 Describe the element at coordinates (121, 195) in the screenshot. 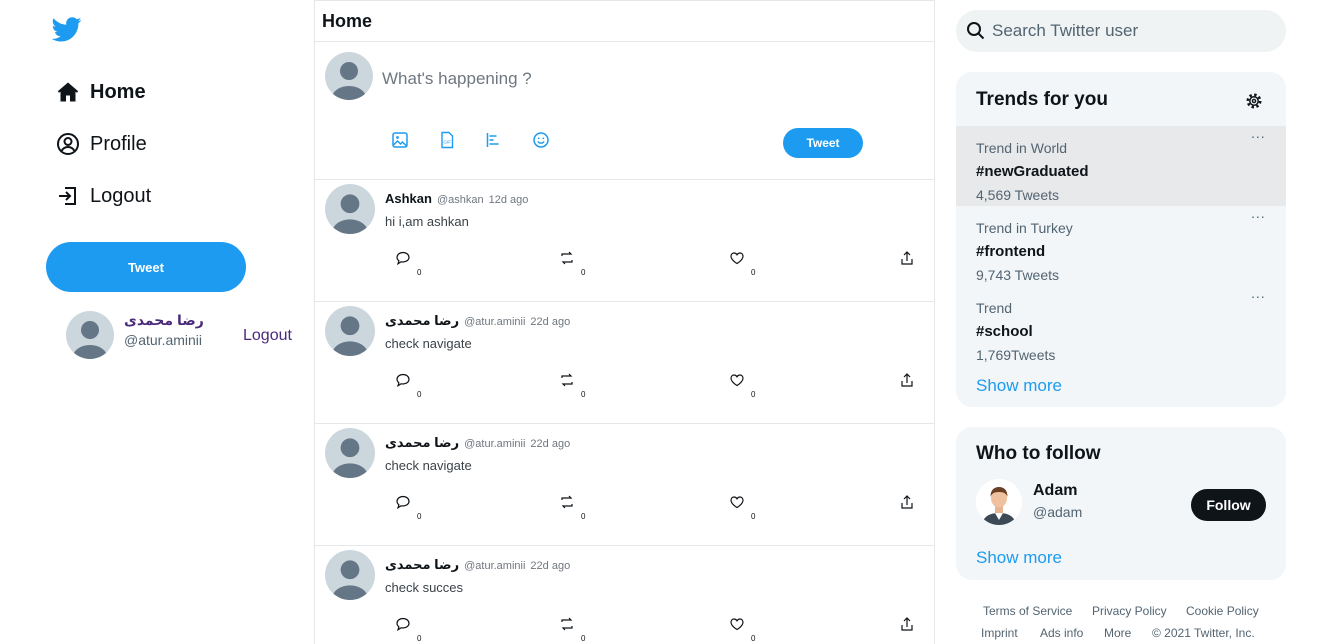

I see `nav-logout-label: Logout` at that location.